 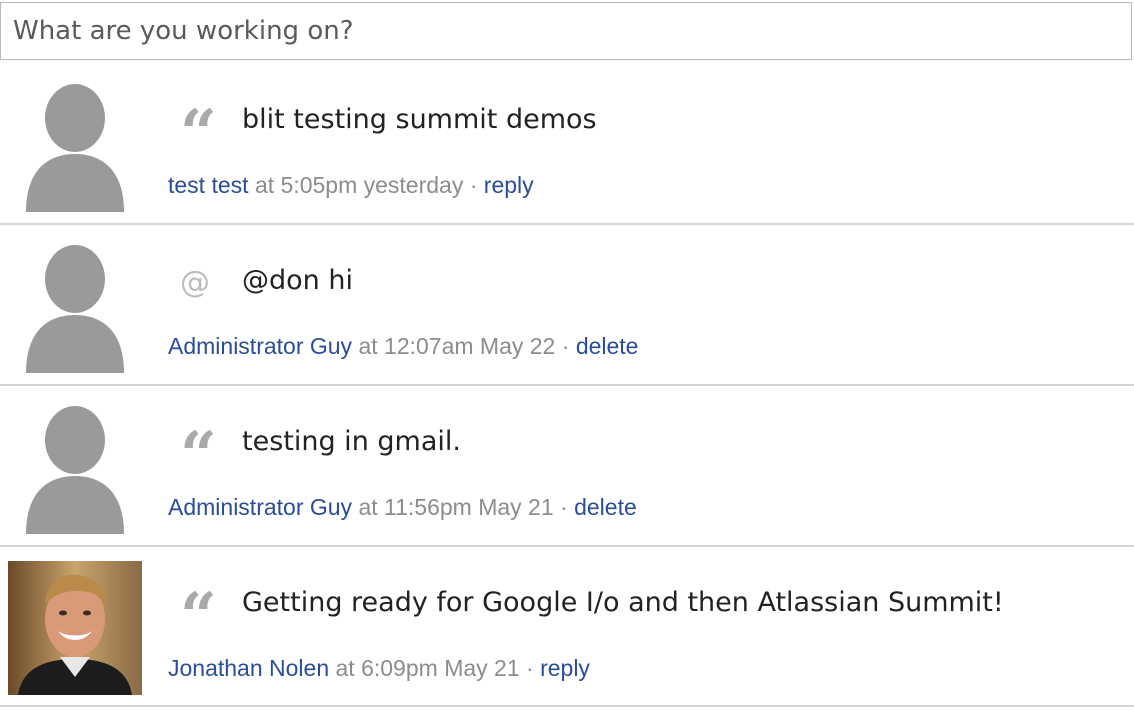 I want to click on at-icon: @, so click(x=195, y=282).